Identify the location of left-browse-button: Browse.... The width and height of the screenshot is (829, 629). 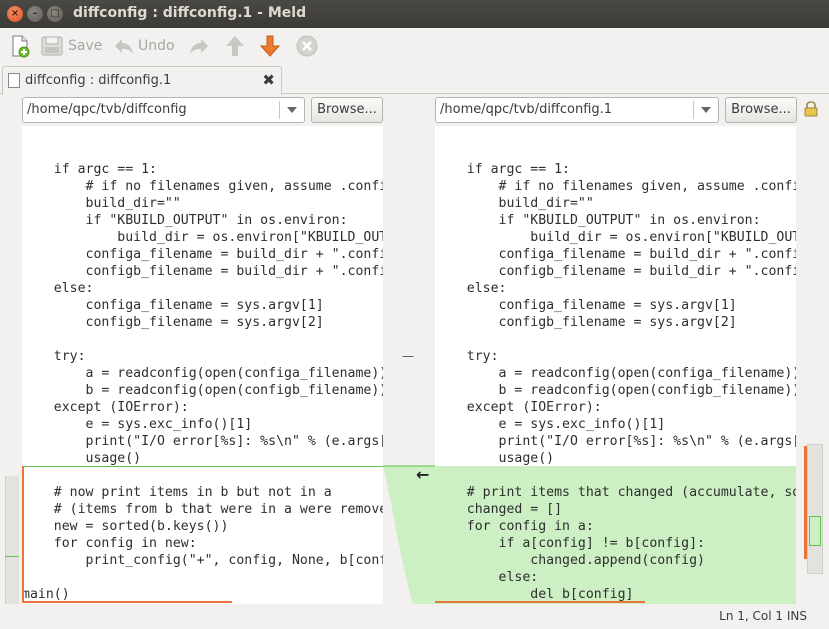
(347, 110).